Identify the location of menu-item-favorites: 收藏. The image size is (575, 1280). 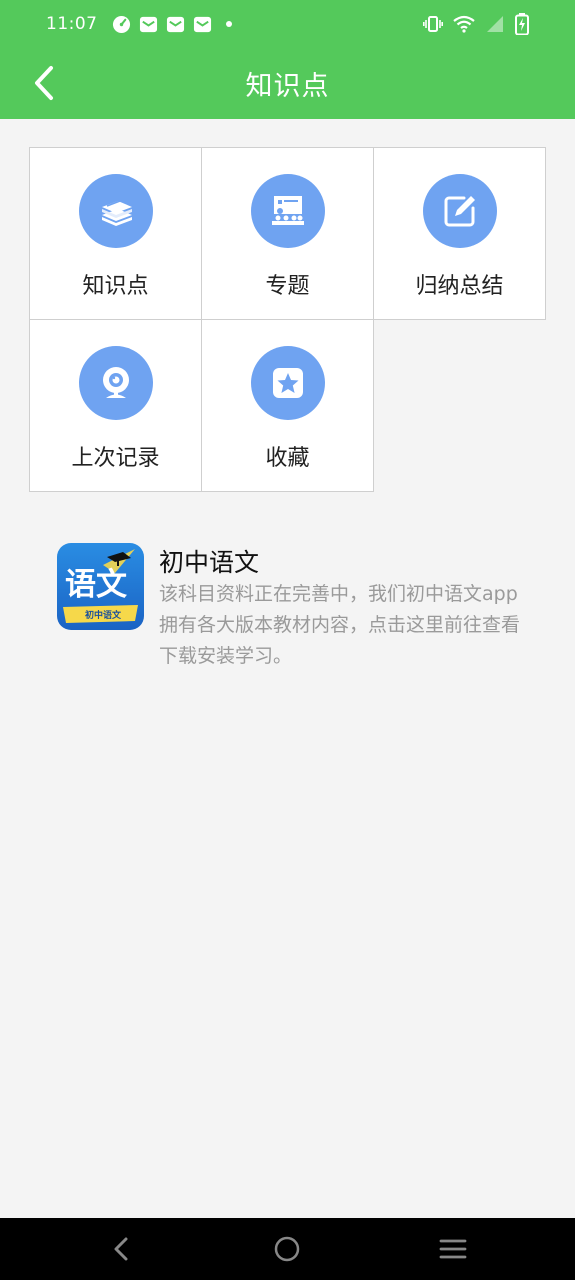
(287, 405).